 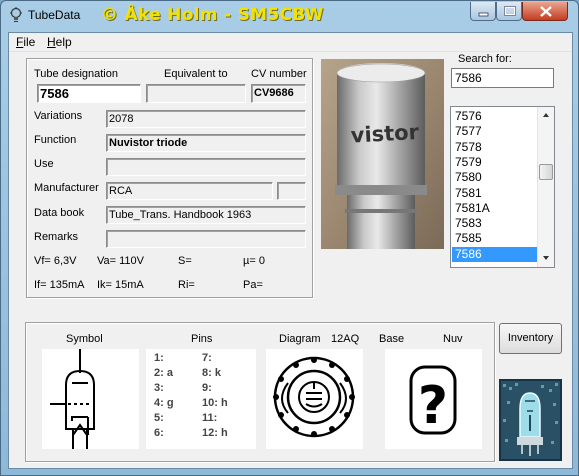 What do you see at coordinates (392, 339) in the screenshot?
I see `base-label: Base` at bounding box center [392, 339].